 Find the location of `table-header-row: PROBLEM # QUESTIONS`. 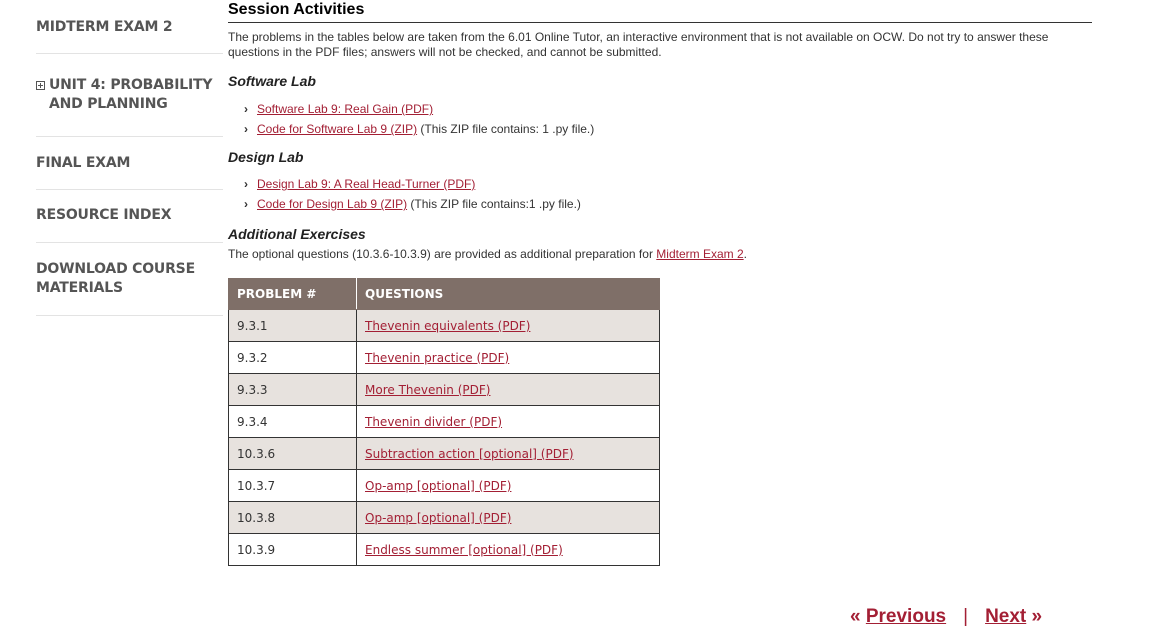

table-header-row: PROBLEM # QUESTIONS is located at coordinates (444, 294).